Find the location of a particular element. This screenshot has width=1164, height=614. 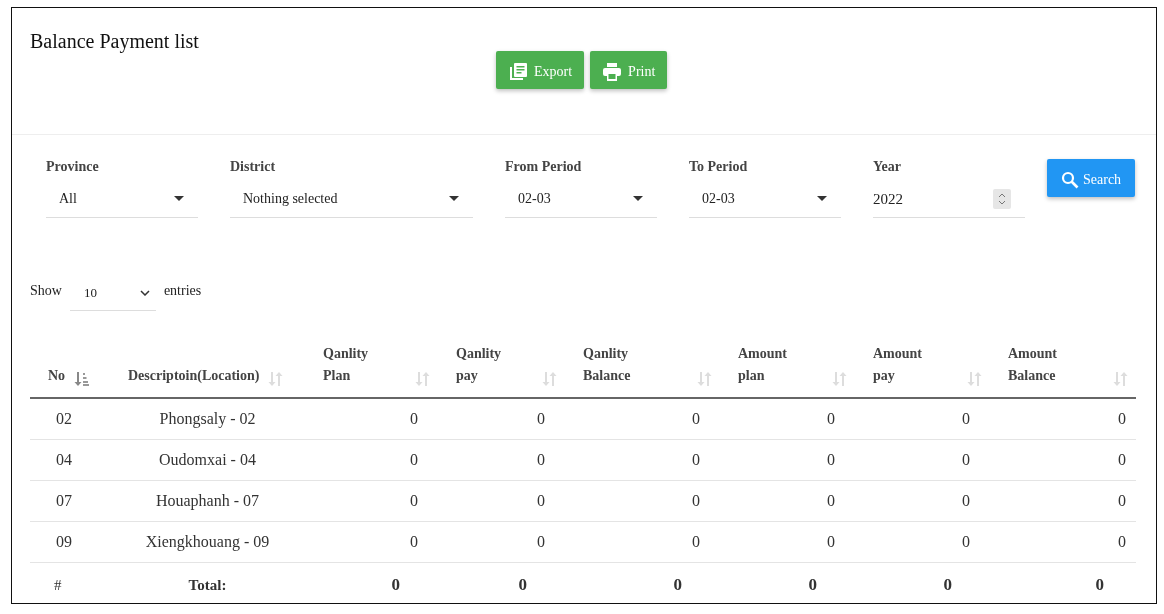

table-cell: Oudomxai - 04 is located at coordinates (207, 460).